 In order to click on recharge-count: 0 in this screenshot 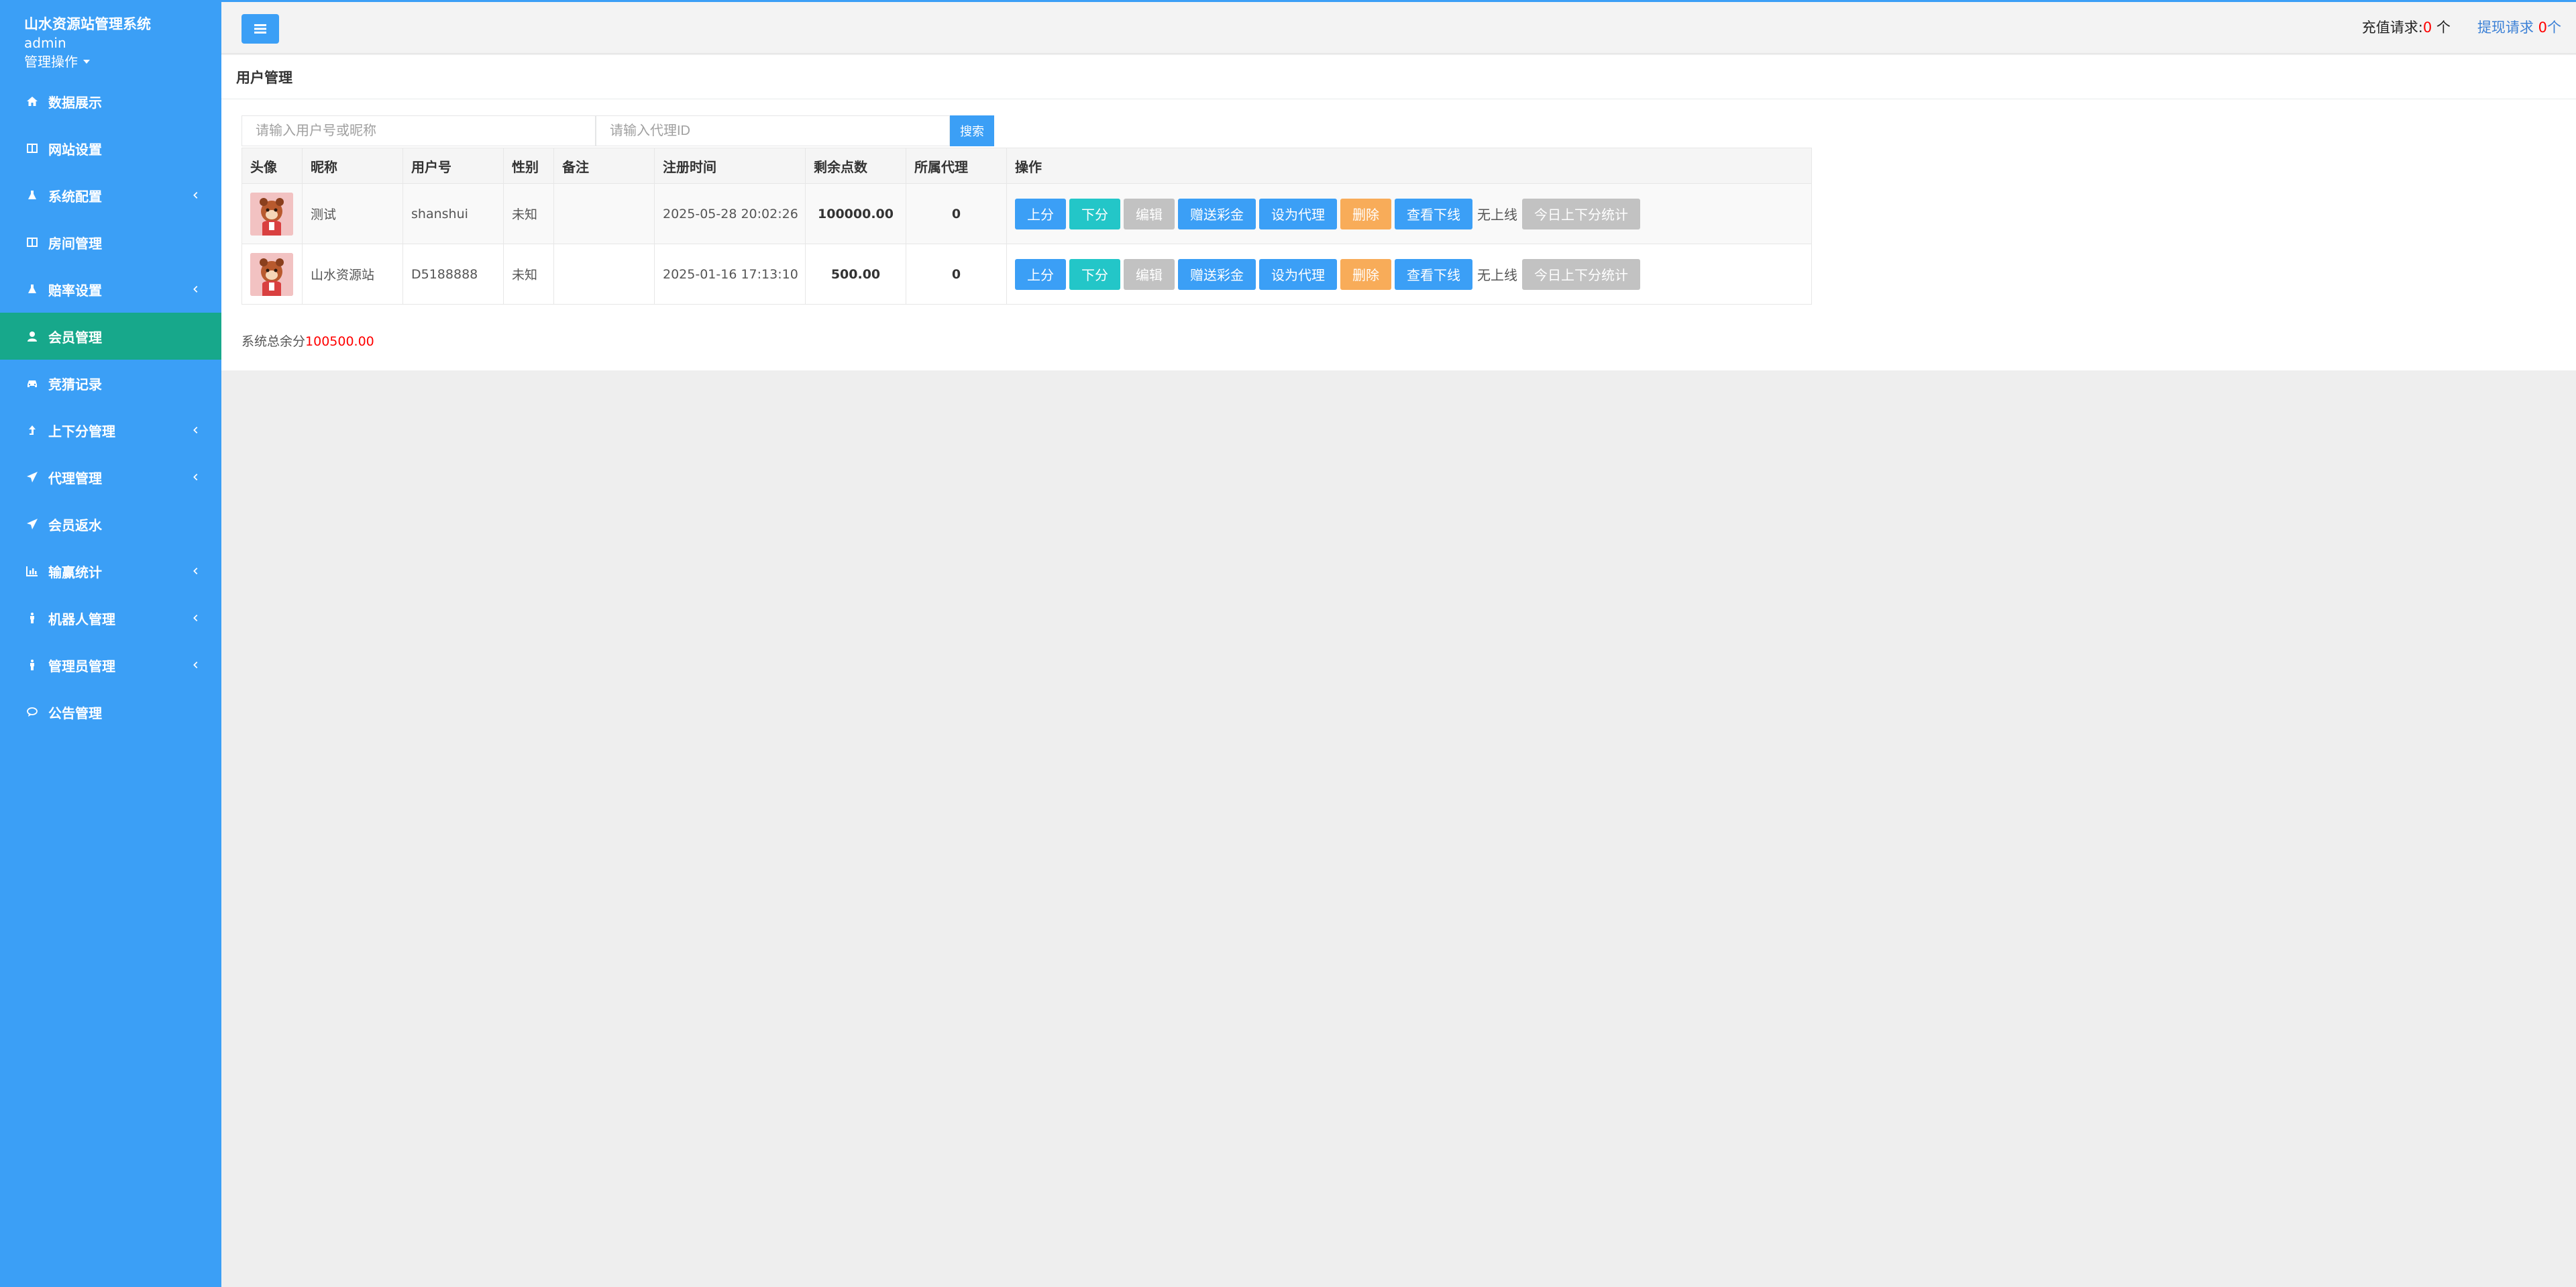, I will do `click(2427, 27)`.